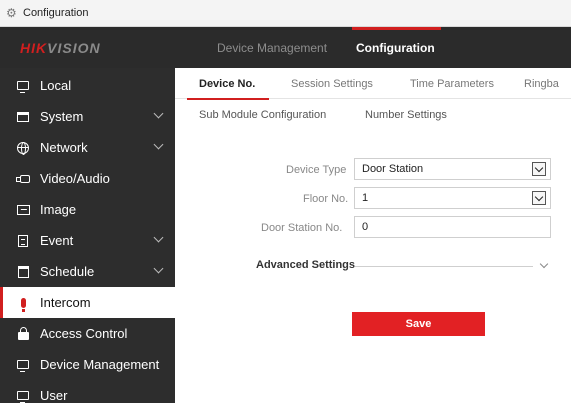 This screenshot has width=571, height=403. Describe the element at coordinates (272, 47) in the screenshot. I see `nav-device-management: Device Management` at that location.